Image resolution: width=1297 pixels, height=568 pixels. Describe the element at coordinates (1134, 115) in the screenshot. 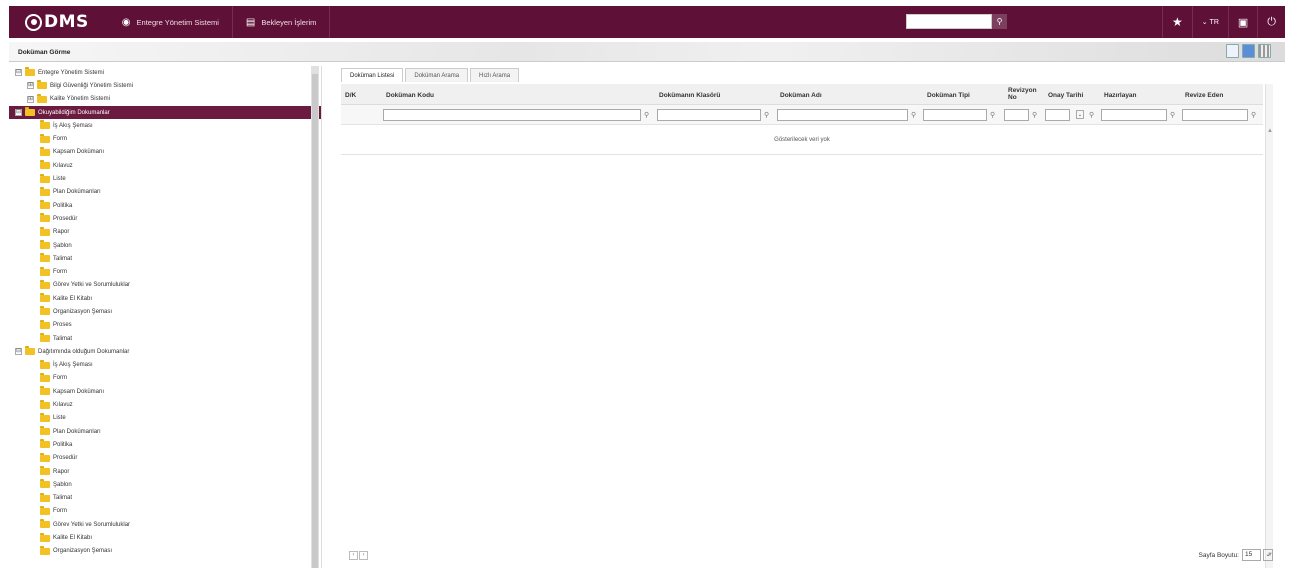

I see `filter-hazirlayan` at that location.